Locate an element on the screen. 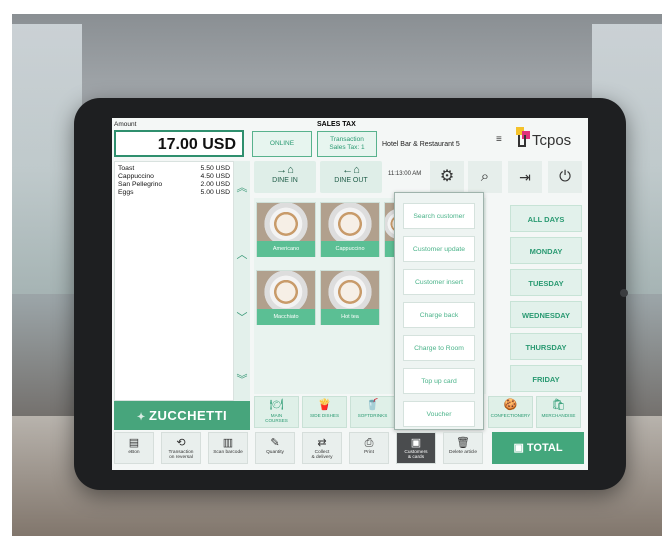  zucchetti-logo-icon: ✦ is located at coordinates (142, 417).